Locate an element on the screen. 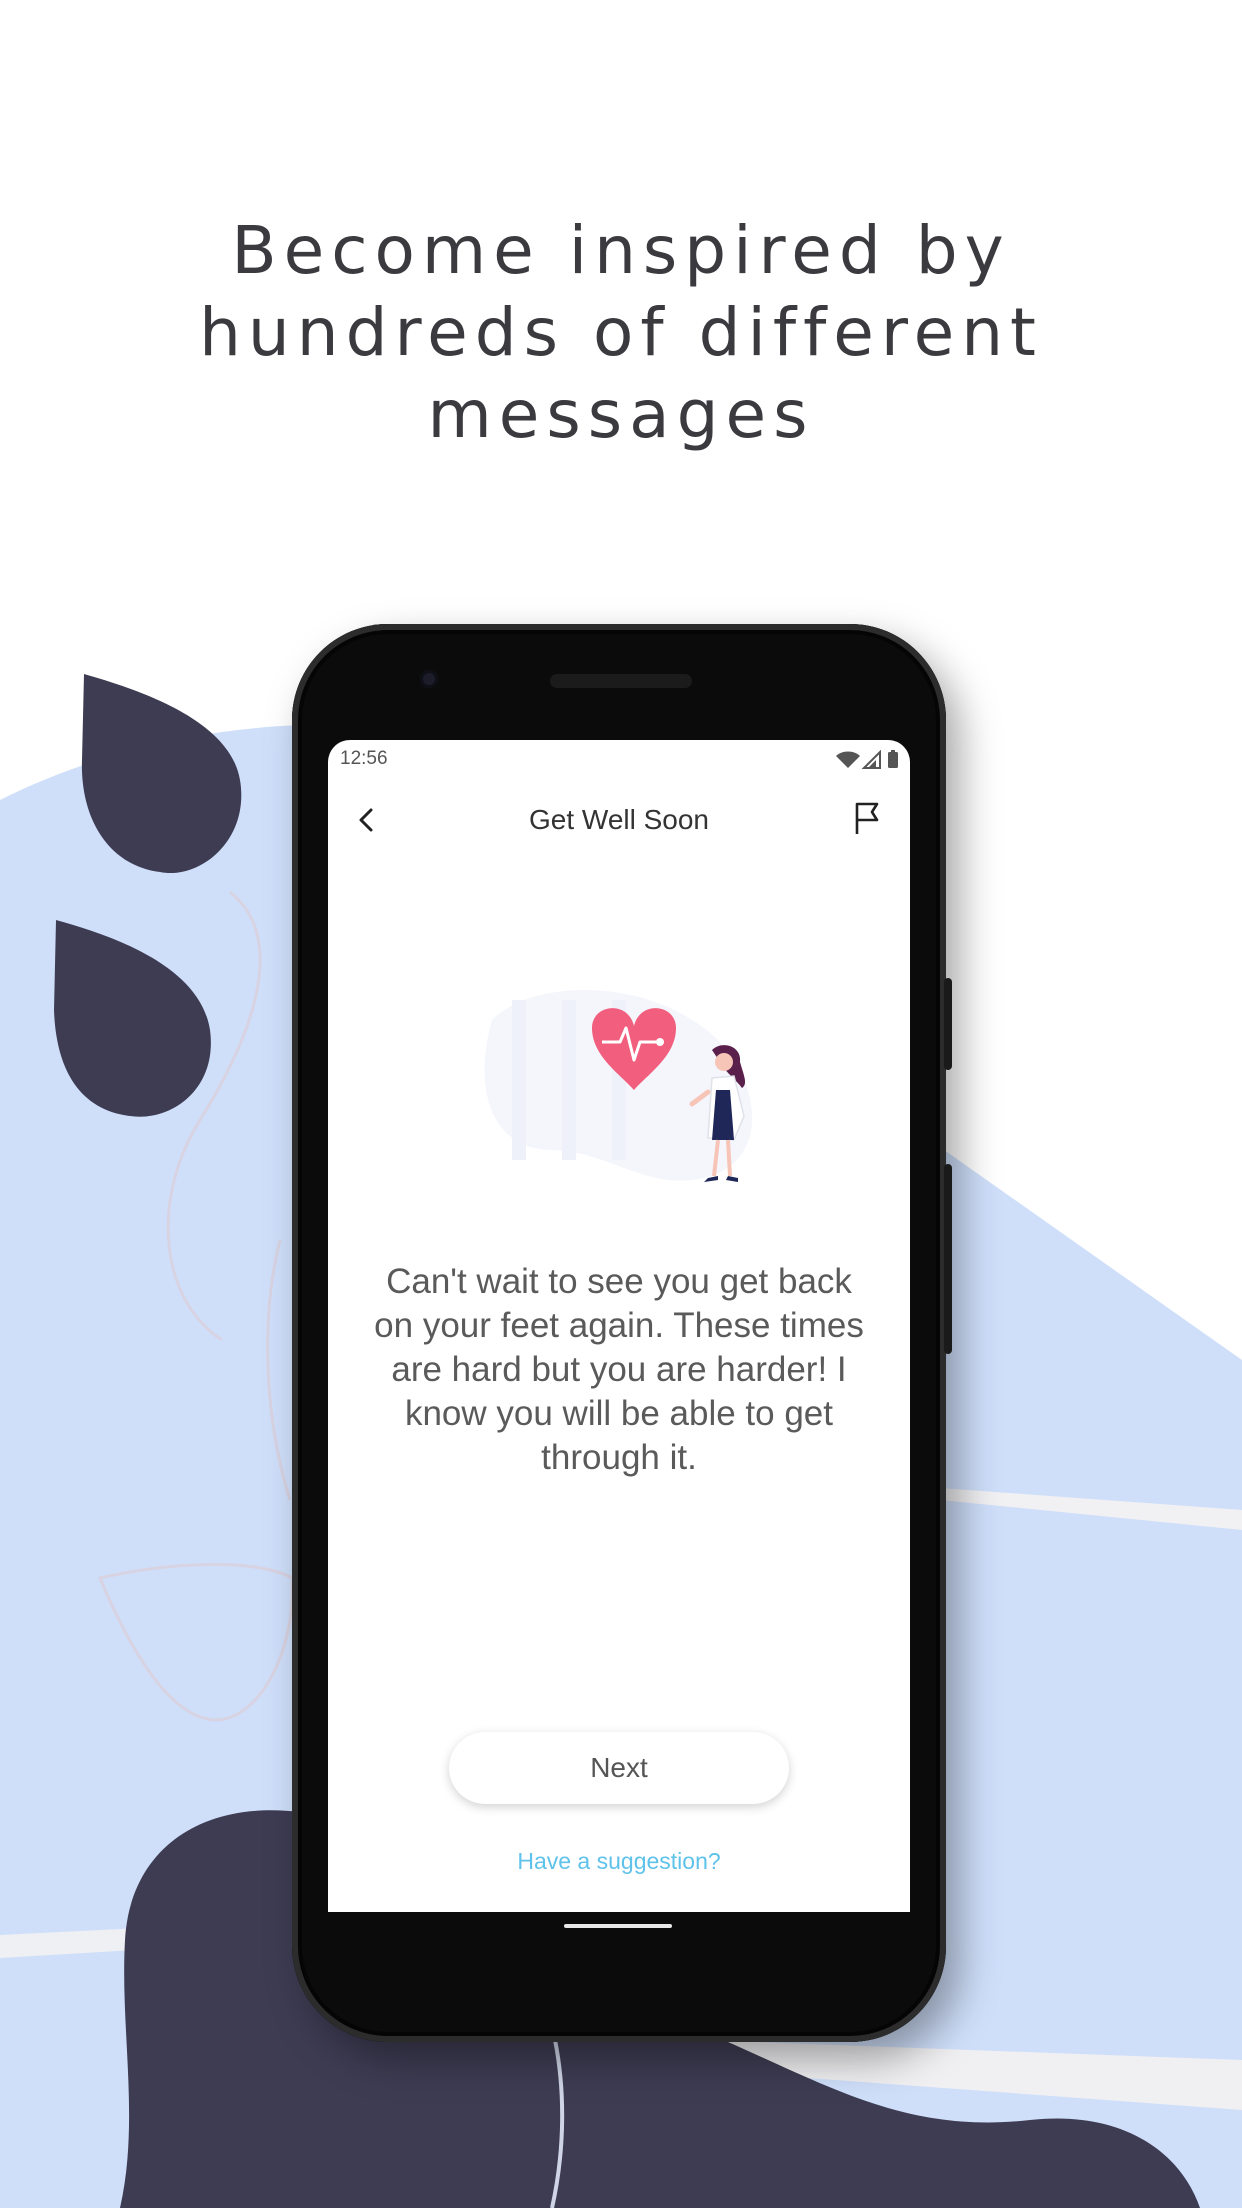 The width and height of the screenshot is (1242, 2208). flag-icon is located at coordinates (867, 818).